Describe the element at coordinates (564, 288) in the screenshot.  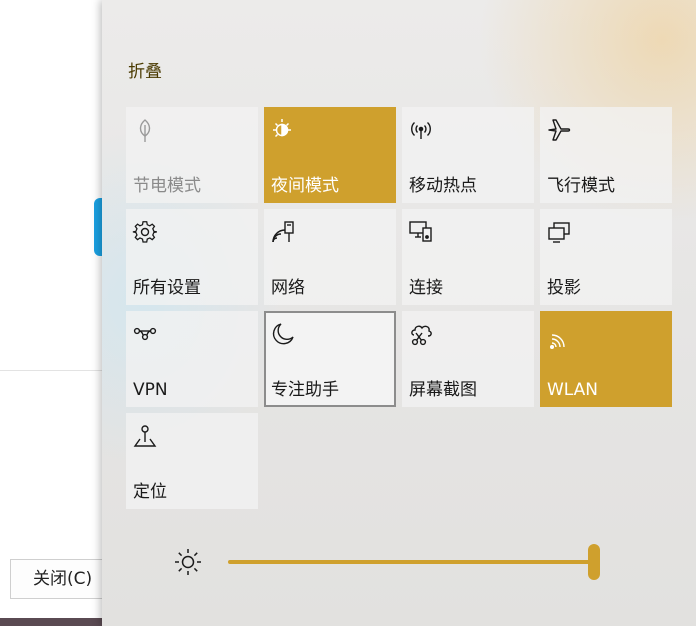
I see `tile-label: 投影` at that location.